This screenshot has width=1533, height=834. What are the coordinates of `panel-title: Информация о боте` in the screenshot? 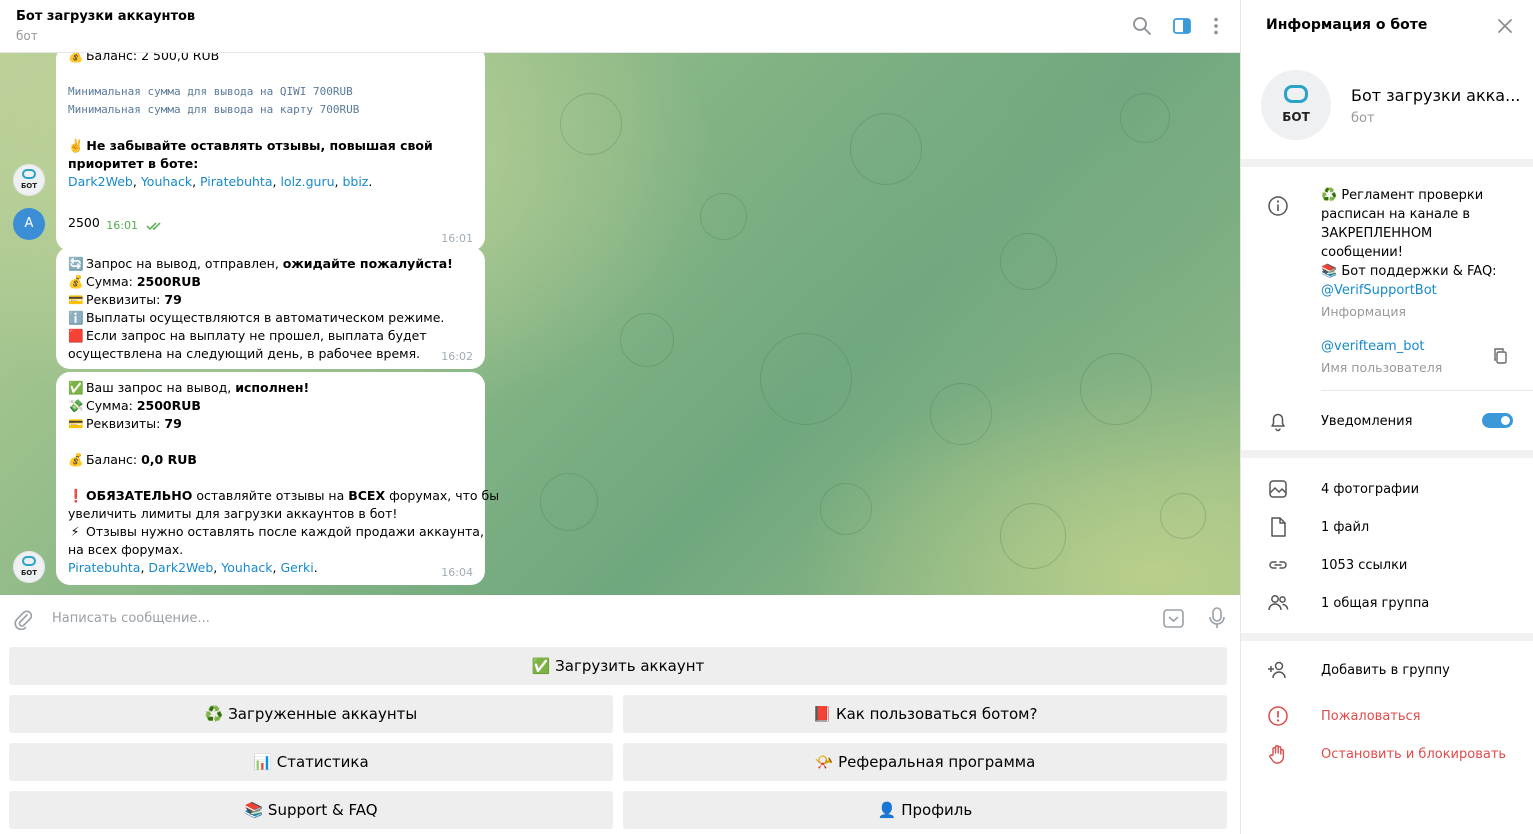 It's located at (1347, 25).